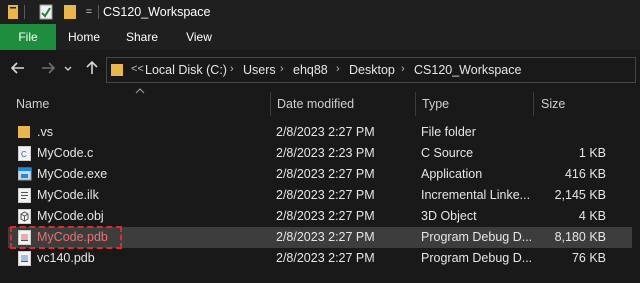 This screenshot has width=640, height=283. I want to click on up-button, so click(92, 70).